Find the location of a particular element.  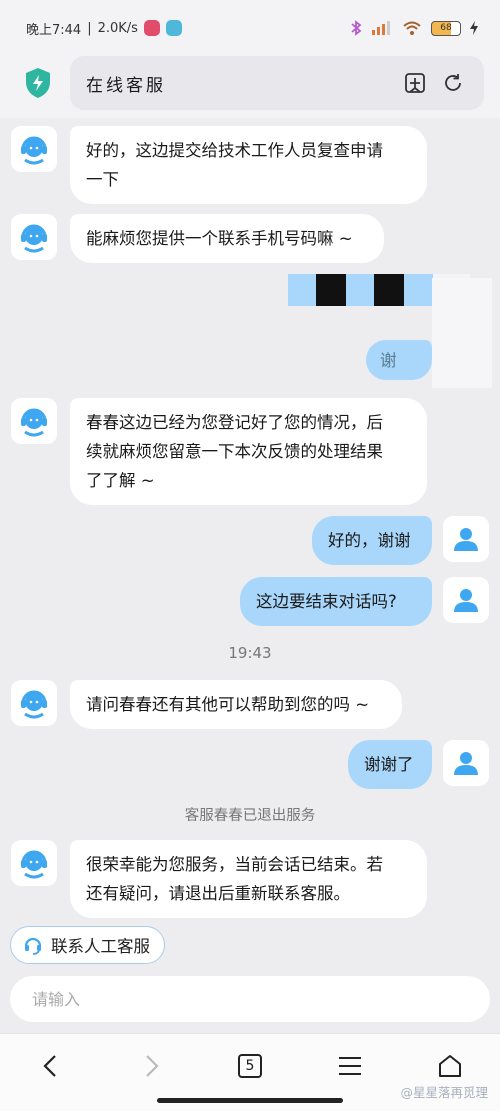

message-line: 谢谢了 is located at coordinates (389, 764).